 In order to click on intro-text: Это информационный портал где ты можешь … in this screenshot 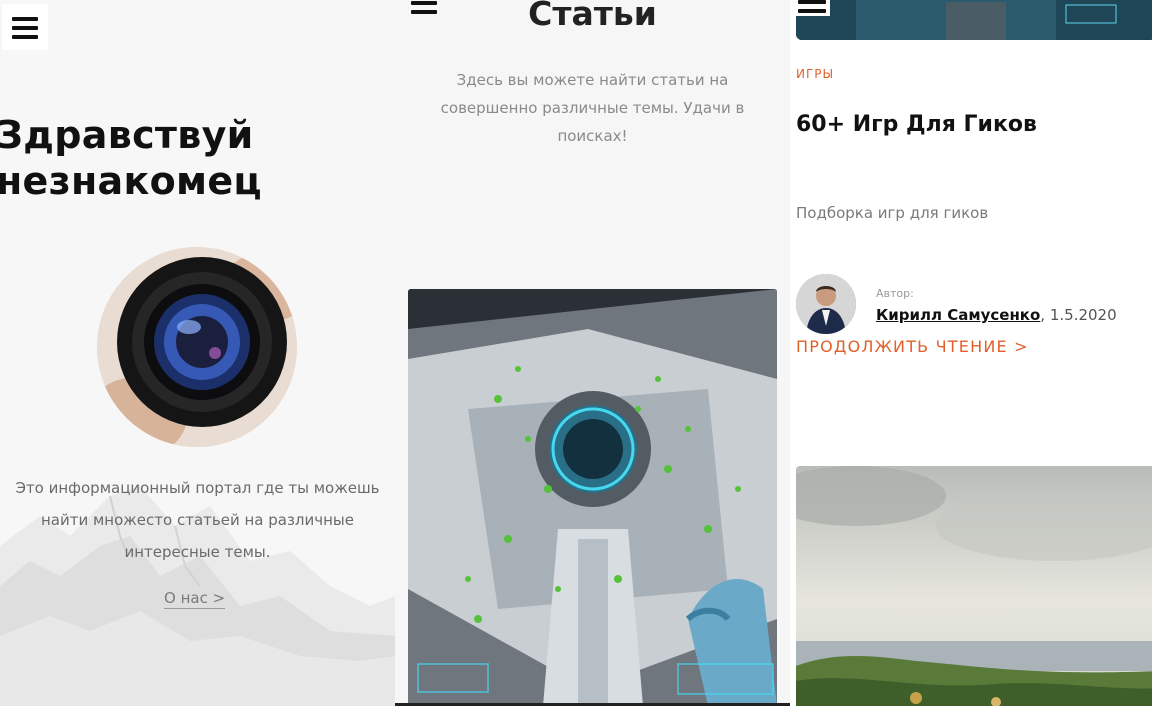, I will do `click(197, 520)`.